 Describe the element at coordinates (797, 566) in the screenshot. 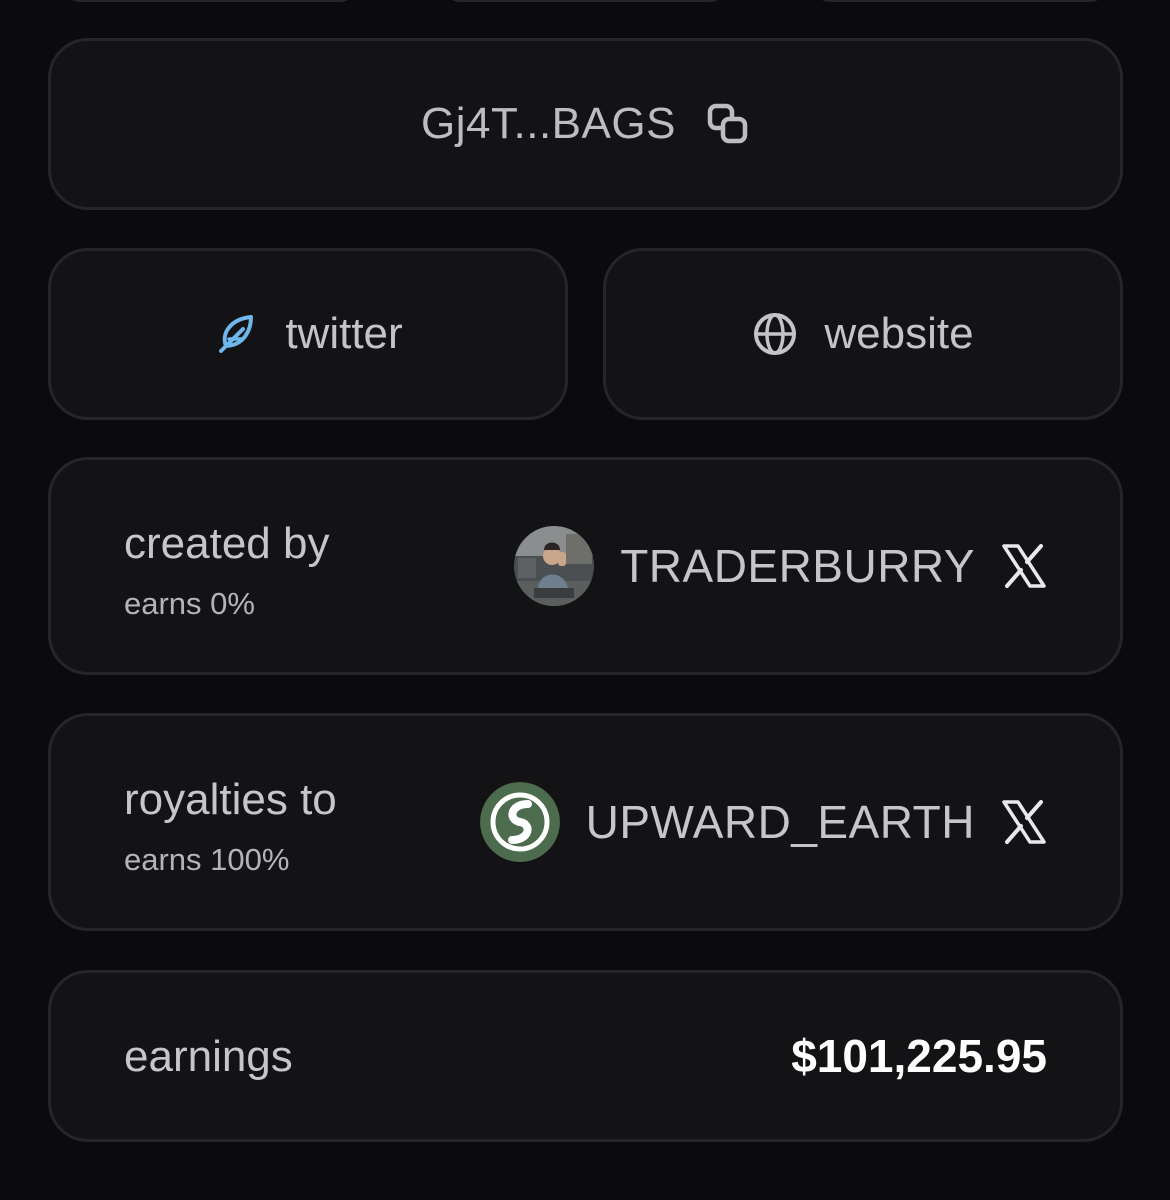

I see `creator-username: TRADERBURRY` at that location.